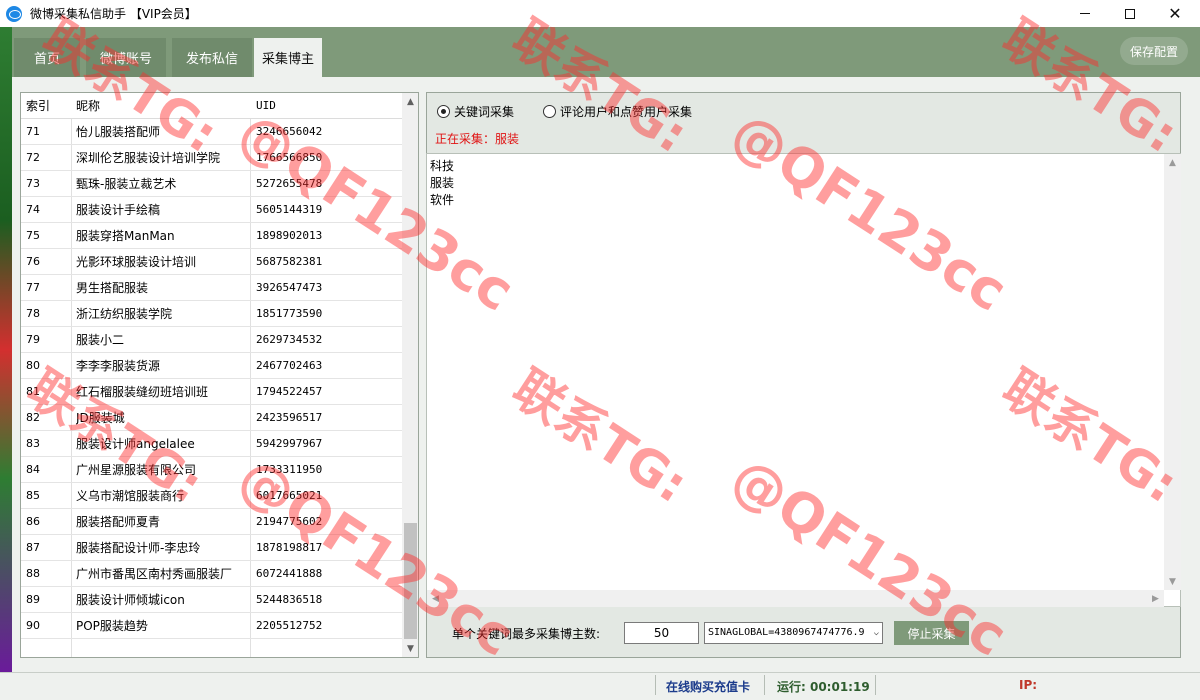  What do you see at coordinates (136, 470) in the screenshot?
I see `row-nickname: 广州星源服装有限公司` at bounding box center [136, 470].